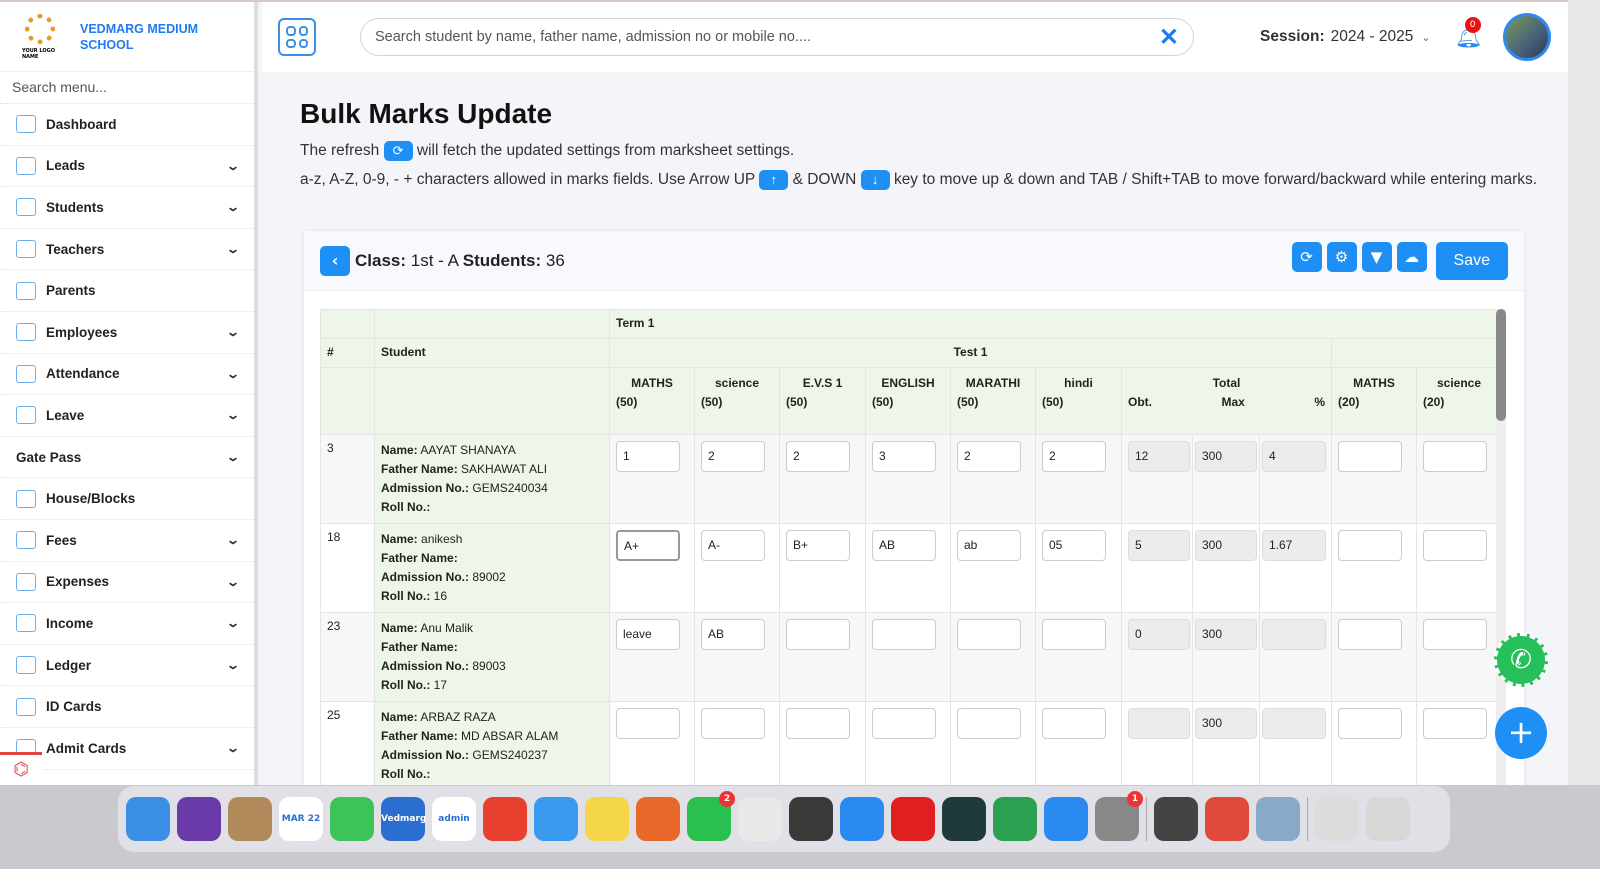 The image size is (1600, 869). I want to click on dock-safari-icon, so click(862, 819).